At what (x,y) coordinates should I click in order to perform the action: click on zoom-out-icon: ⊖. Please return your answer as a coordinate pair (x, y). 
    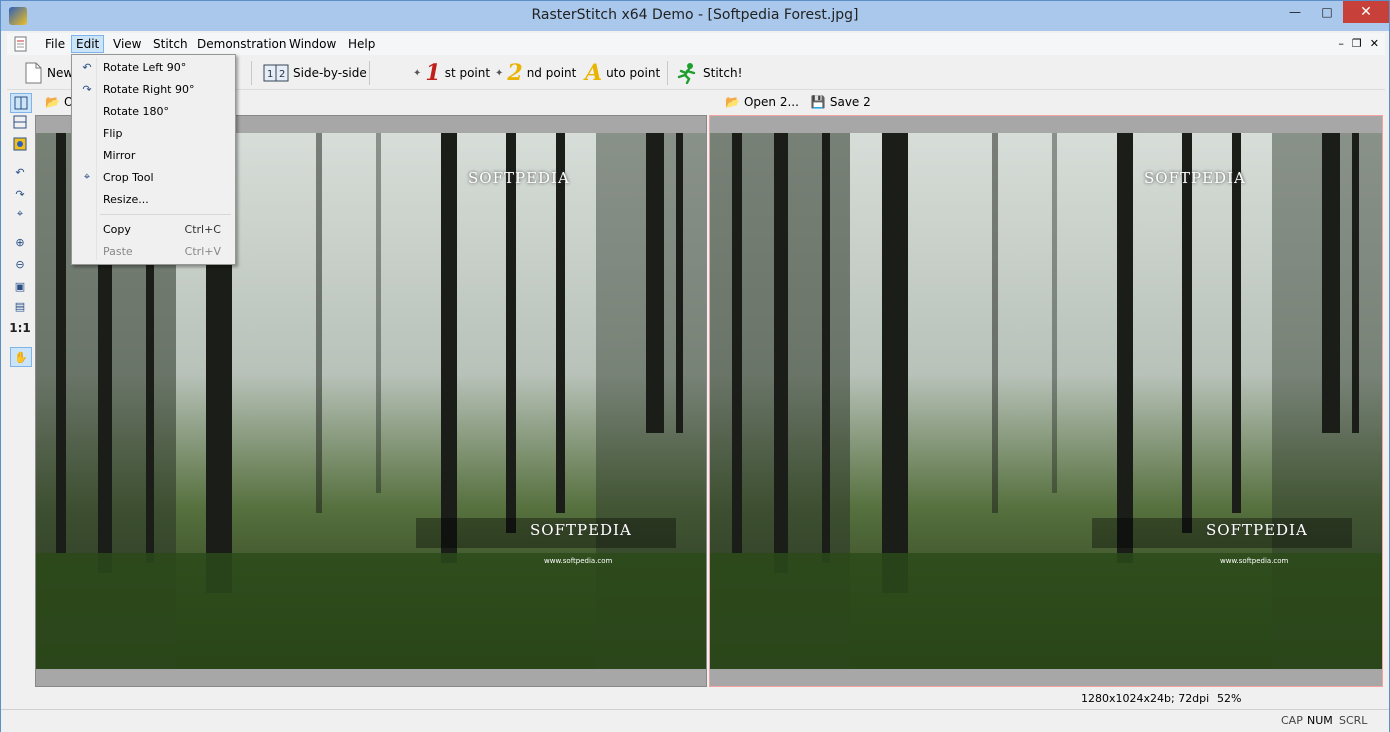
    Looking at the image, I should click on (20, 264).